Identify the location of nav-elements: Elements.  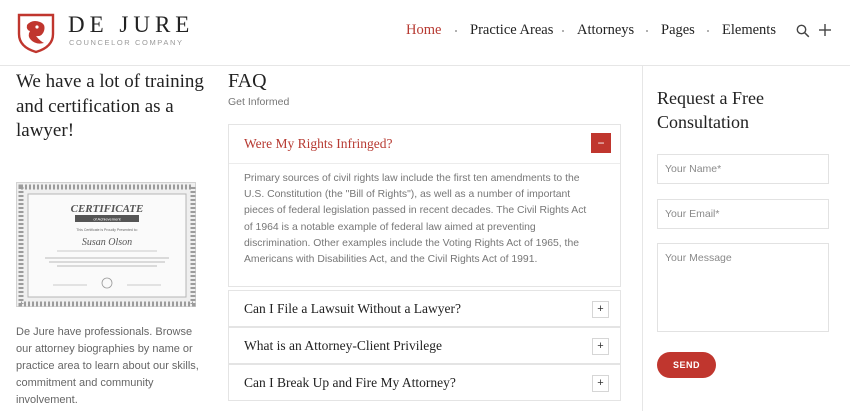
(749, 32).